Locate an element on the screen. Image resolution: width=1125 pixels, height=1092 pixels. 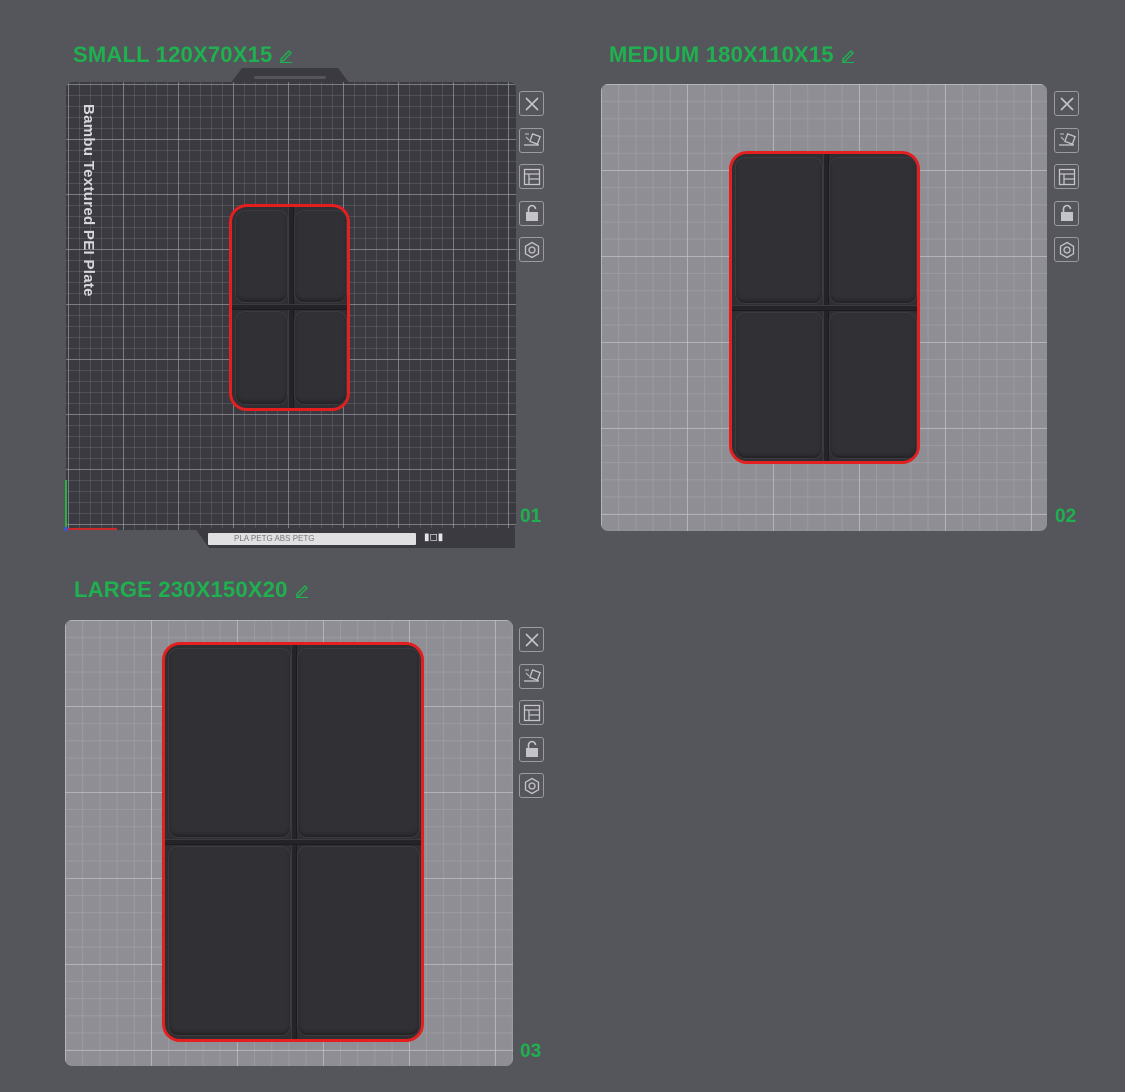
plate-2-title: MEDIUM 180X110X15 is located at coordinates (732, 55).